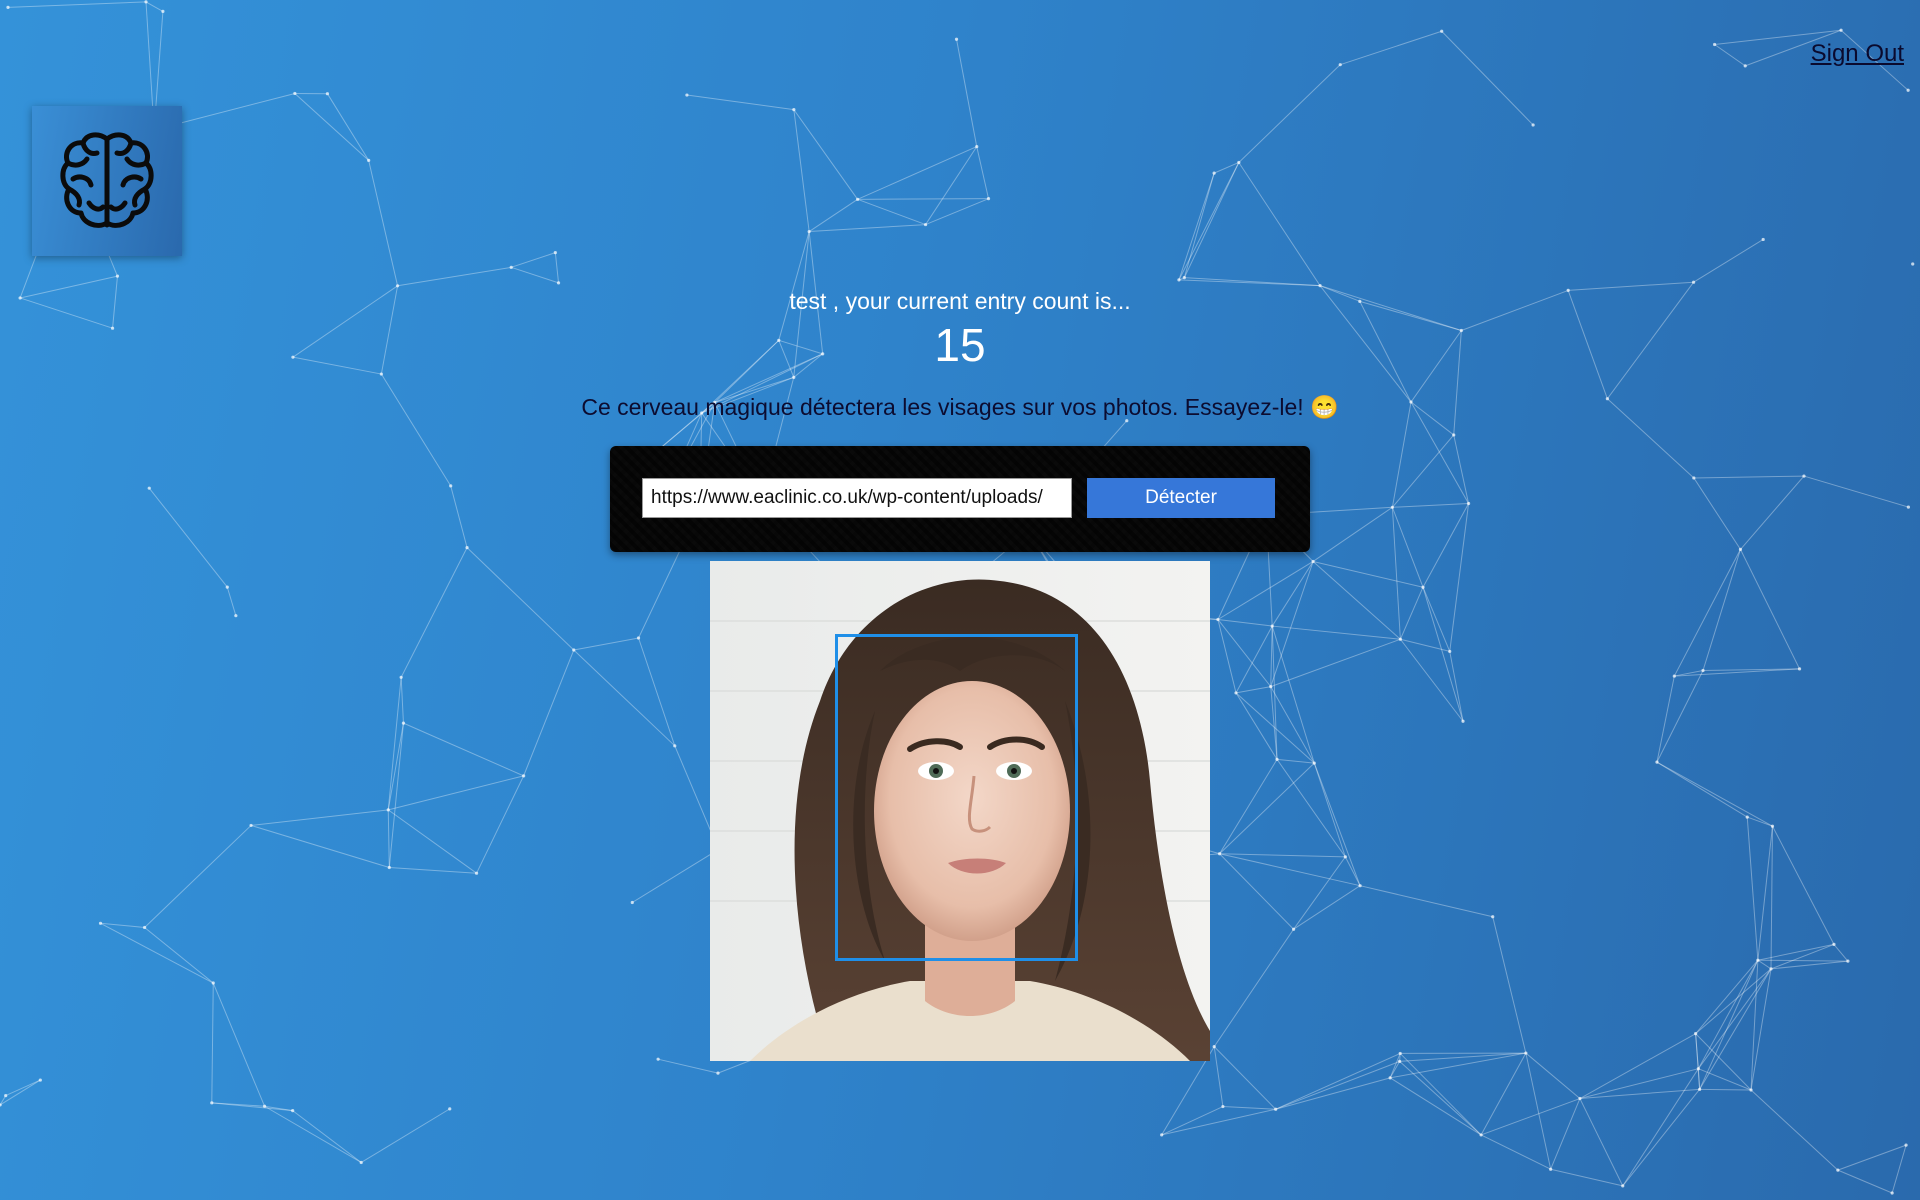  I want to click on logo-tile, so click(107, 181).